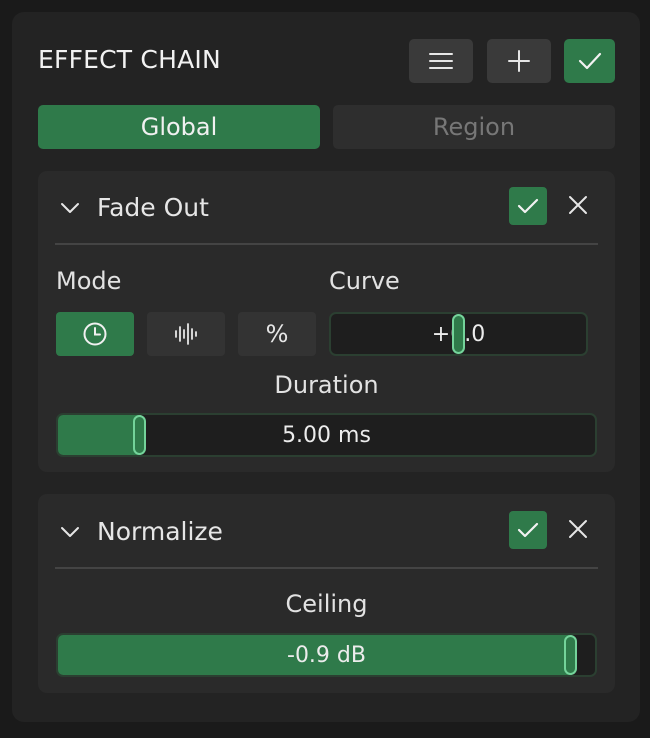 This screenshot has height=738, width=650. Describe the element at coordinates (179, 127) in the screenshot. I see `tab-global: Global` at that location.